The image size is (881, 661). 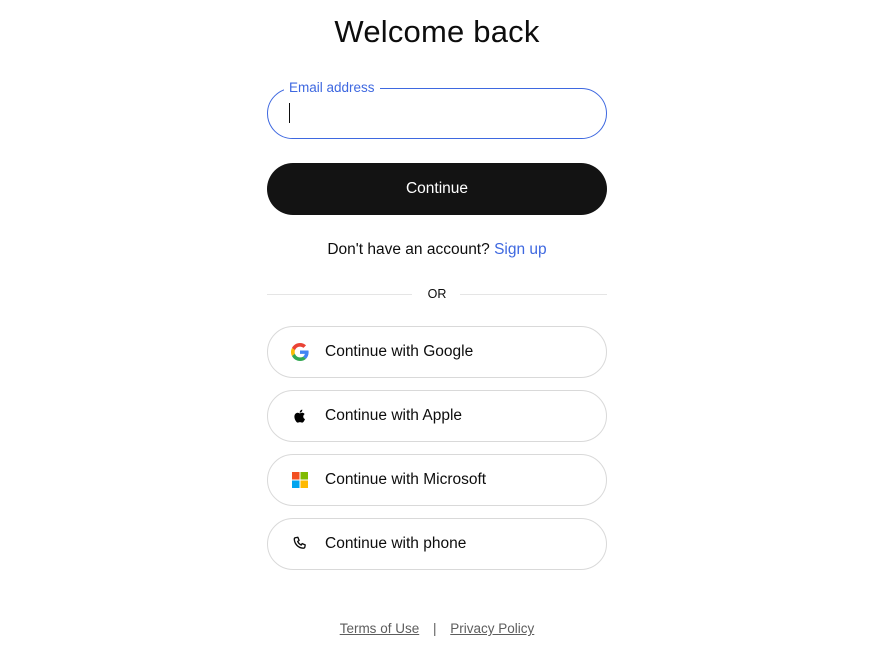 What do you see at coordinates (394, 415) in the screenshot?
I see `social-button-label: Continue with Apple` at bounding box center [394, 415].